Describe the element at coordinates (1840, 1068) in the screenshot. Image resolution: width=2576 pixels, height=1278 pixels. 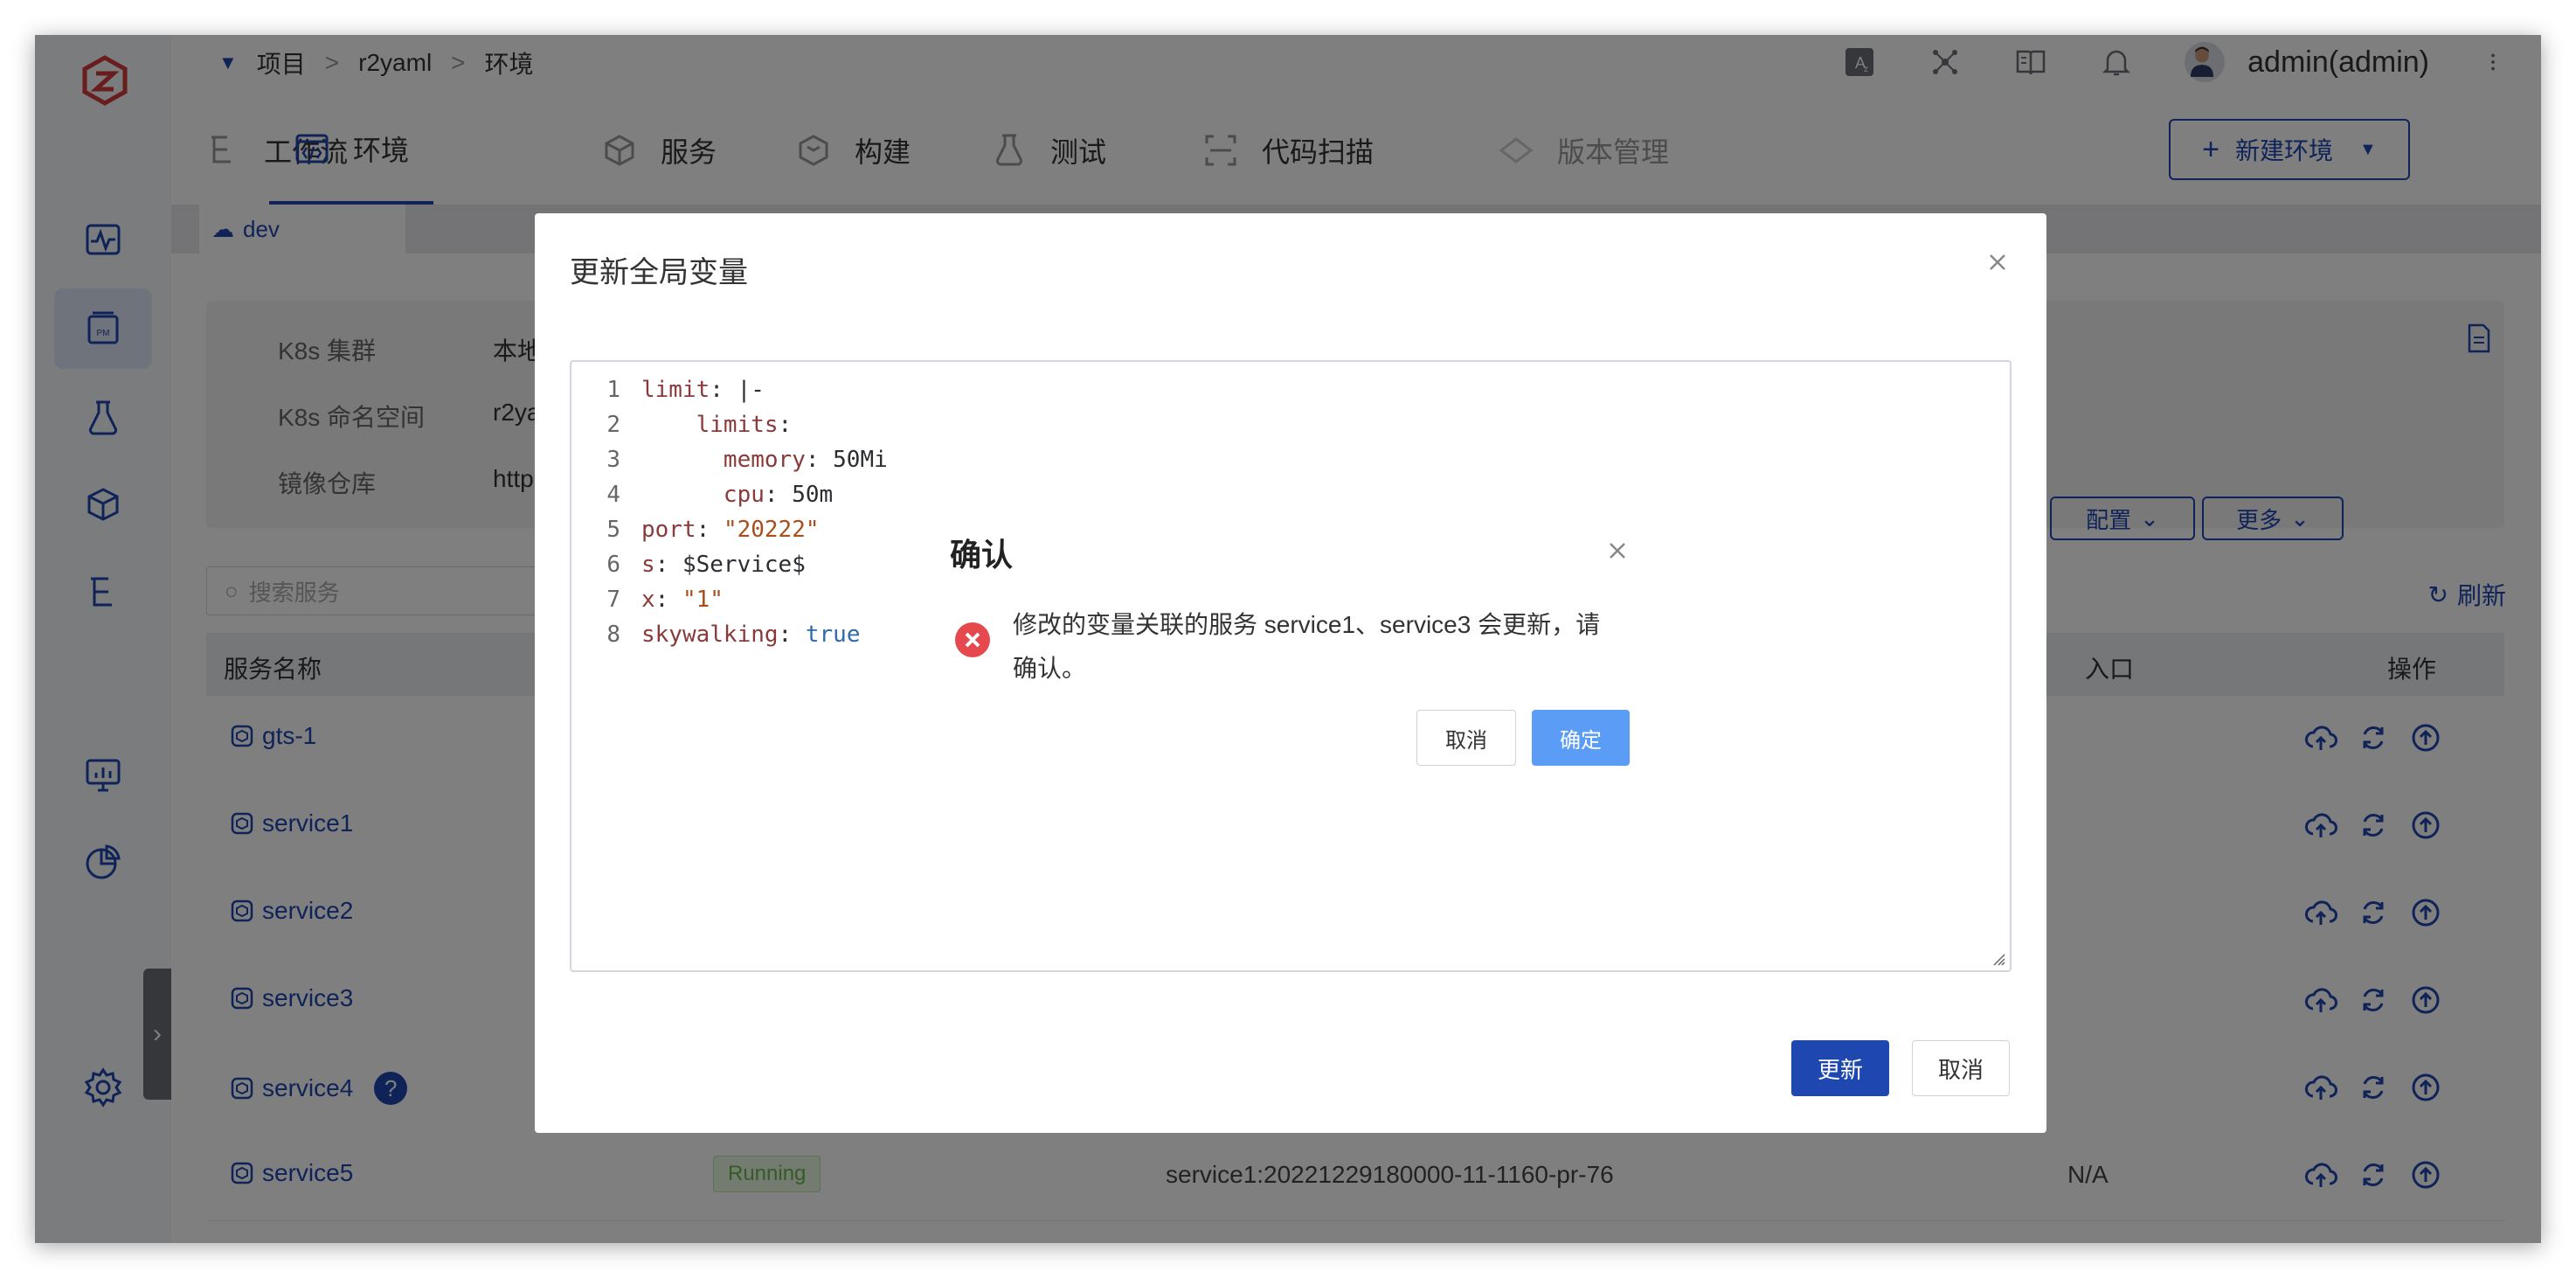
I see `update-button: 更新` at that location.